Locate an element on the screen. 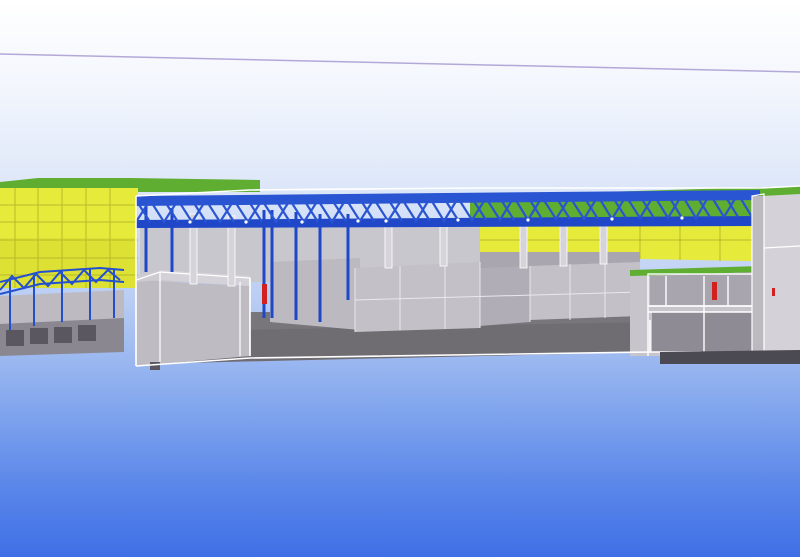 This screenshot has width=800, height=557. red-door-marker is located at coordinates (264, 294).